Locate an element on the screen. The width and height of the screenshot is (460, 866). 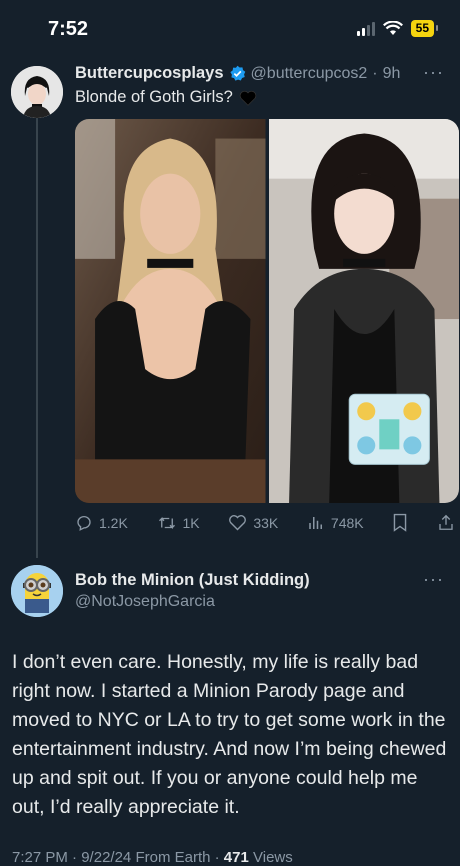
tweet-actions: 1.2K 1K 33K 748K is located at coordinates (265, 522).